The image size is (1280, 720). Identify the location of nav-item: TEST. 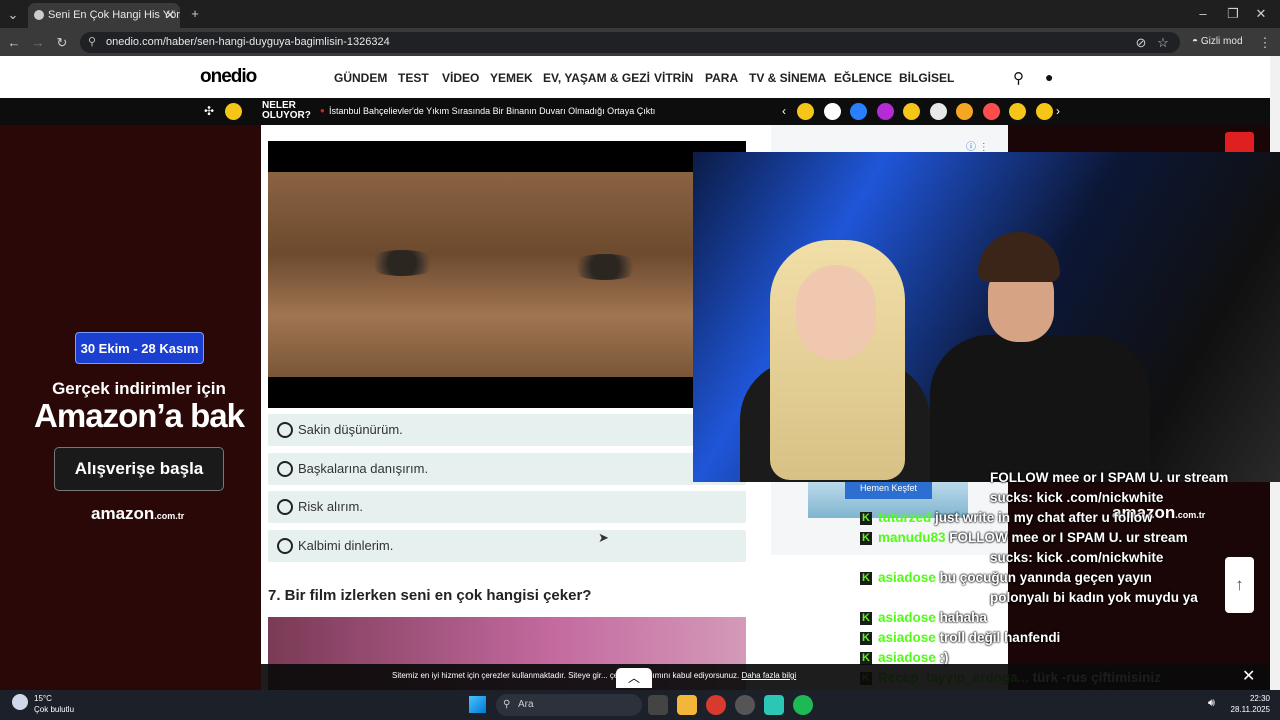
(413, 78).